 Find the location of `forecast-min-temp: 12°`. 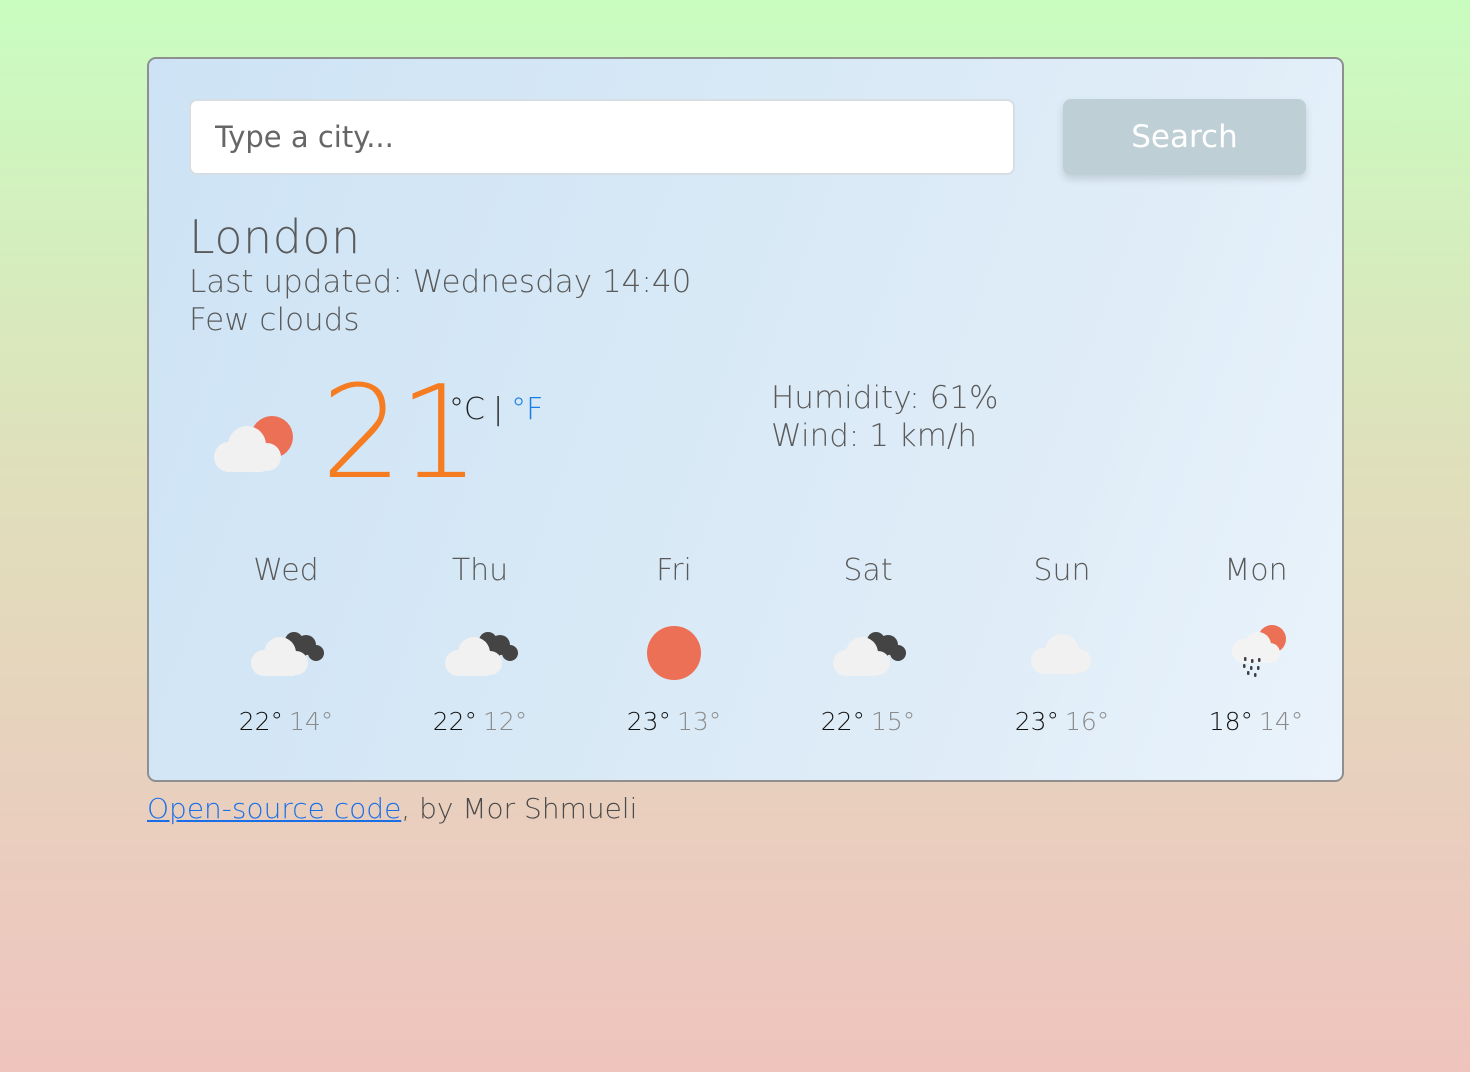

forecast-min-temp: 12° is located at coordinates (505, 721).